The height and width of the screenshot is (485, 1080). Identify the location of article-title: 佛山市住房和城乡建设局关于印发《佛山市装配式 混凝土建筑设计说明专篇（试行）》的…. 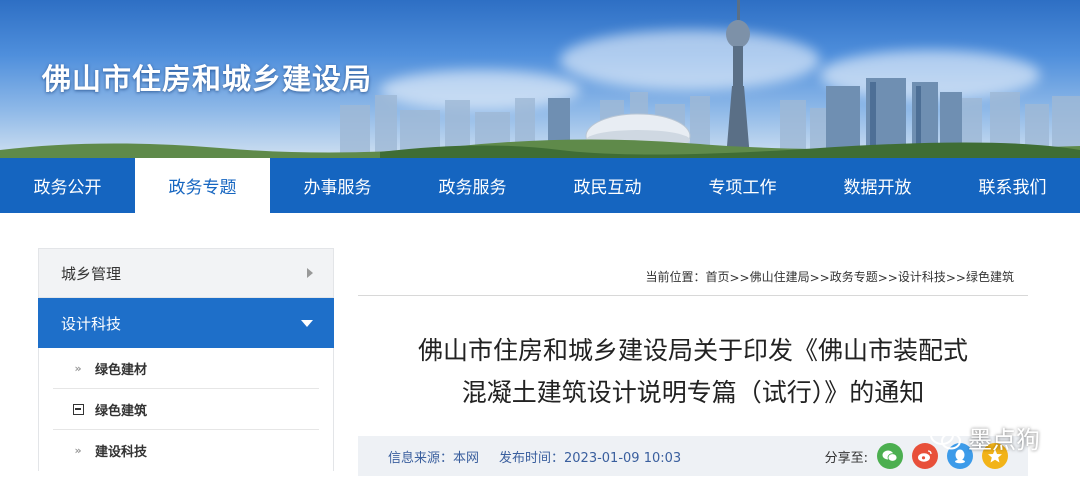
(693, 372).